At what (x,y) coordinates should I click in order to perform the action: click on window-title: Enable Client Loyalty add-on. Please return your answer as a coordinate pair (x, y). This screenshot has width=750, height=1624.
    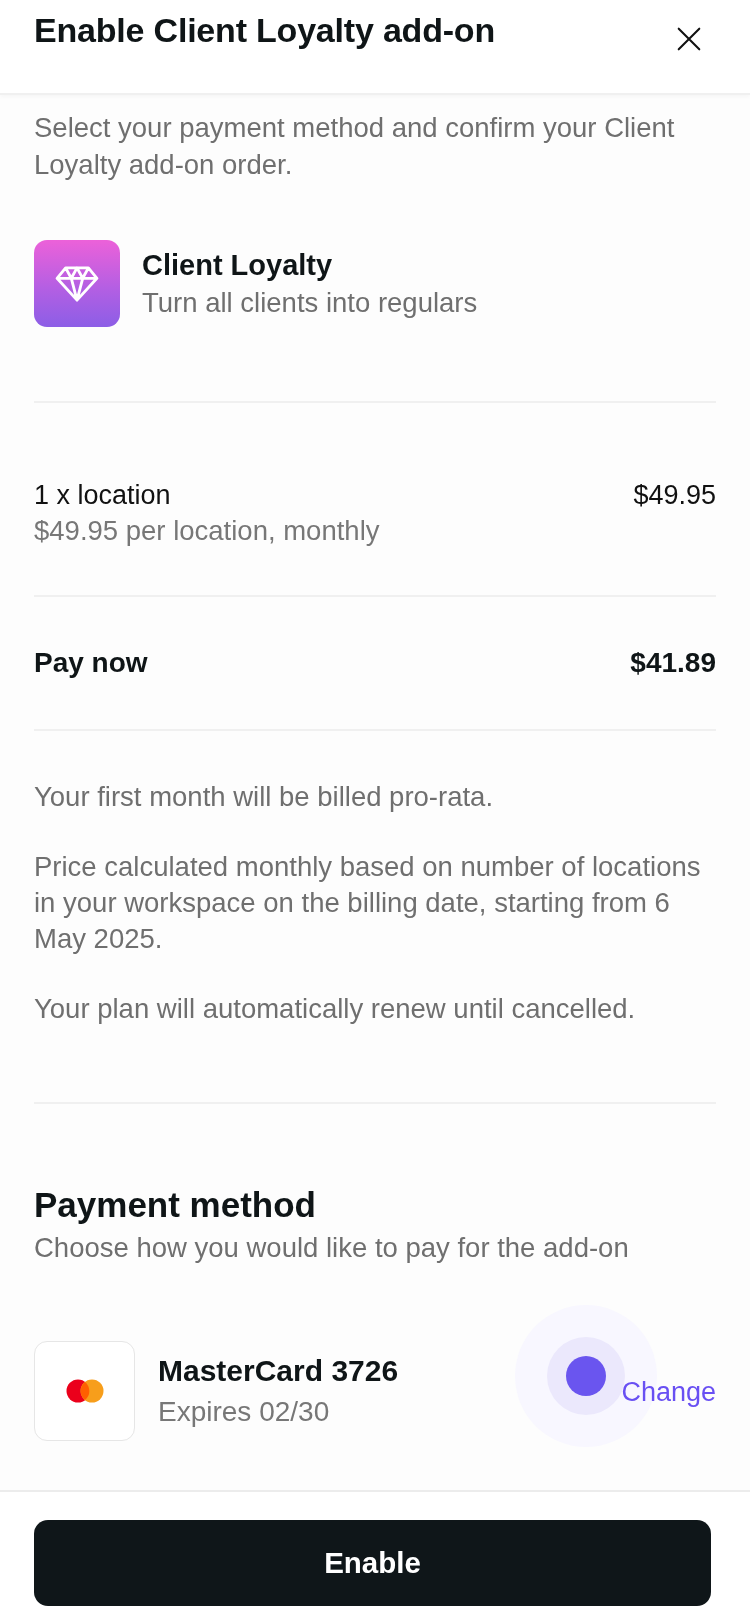
    Looking at the image, I should click on (264, 30).